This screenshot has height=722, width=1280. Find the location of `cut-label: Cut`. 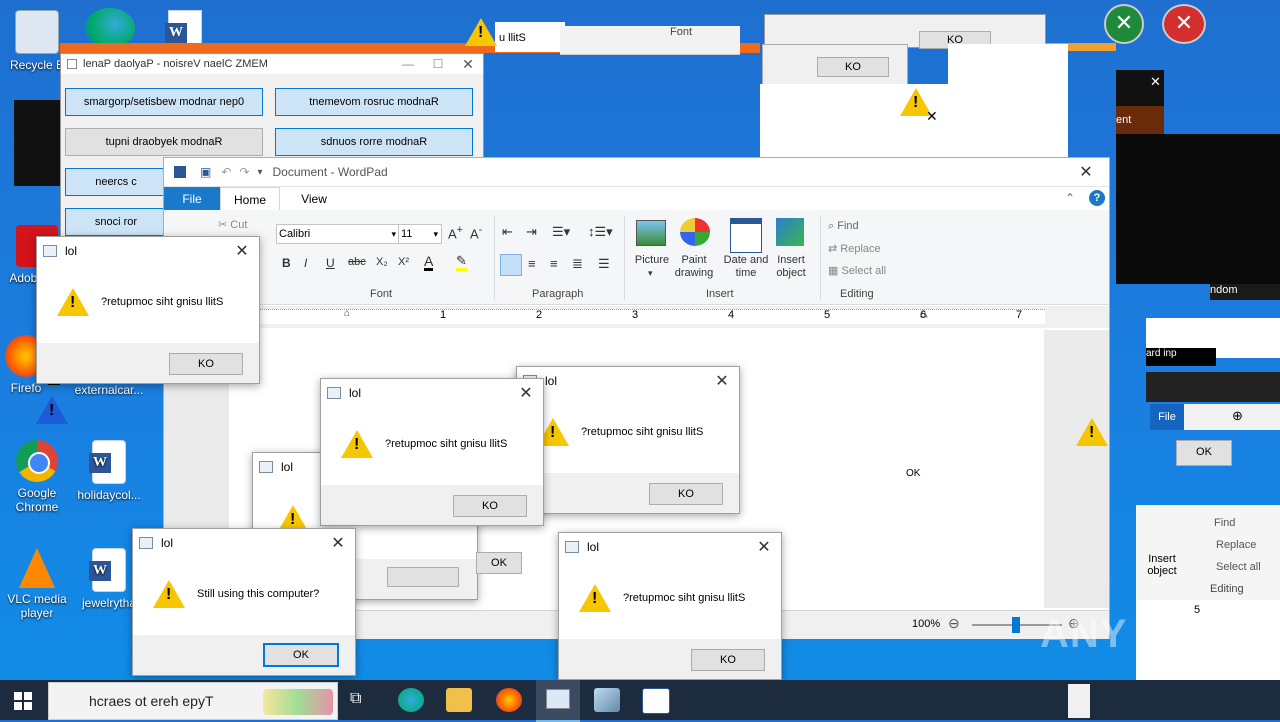

cut-label: Cut is located at coordinates (239, 225).